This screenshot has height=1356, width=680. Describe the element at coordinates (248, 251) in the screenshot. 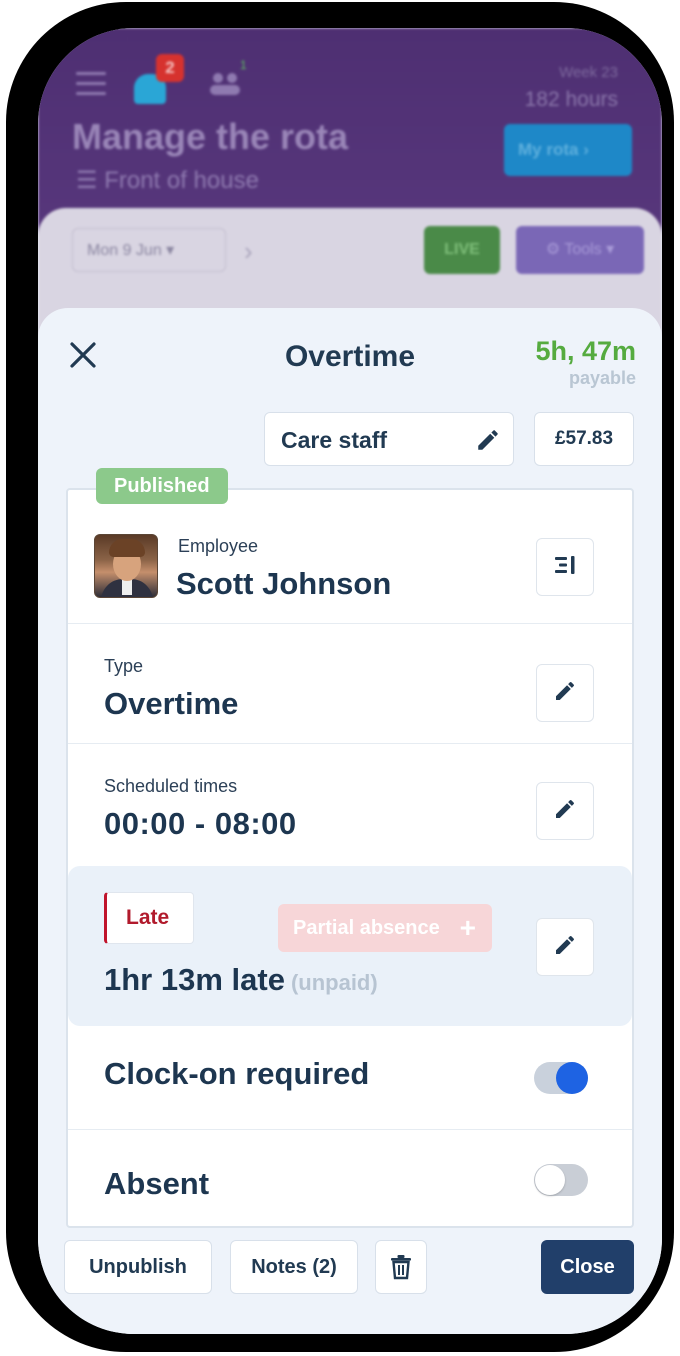

I see `next-week-icon: ›` at that location.